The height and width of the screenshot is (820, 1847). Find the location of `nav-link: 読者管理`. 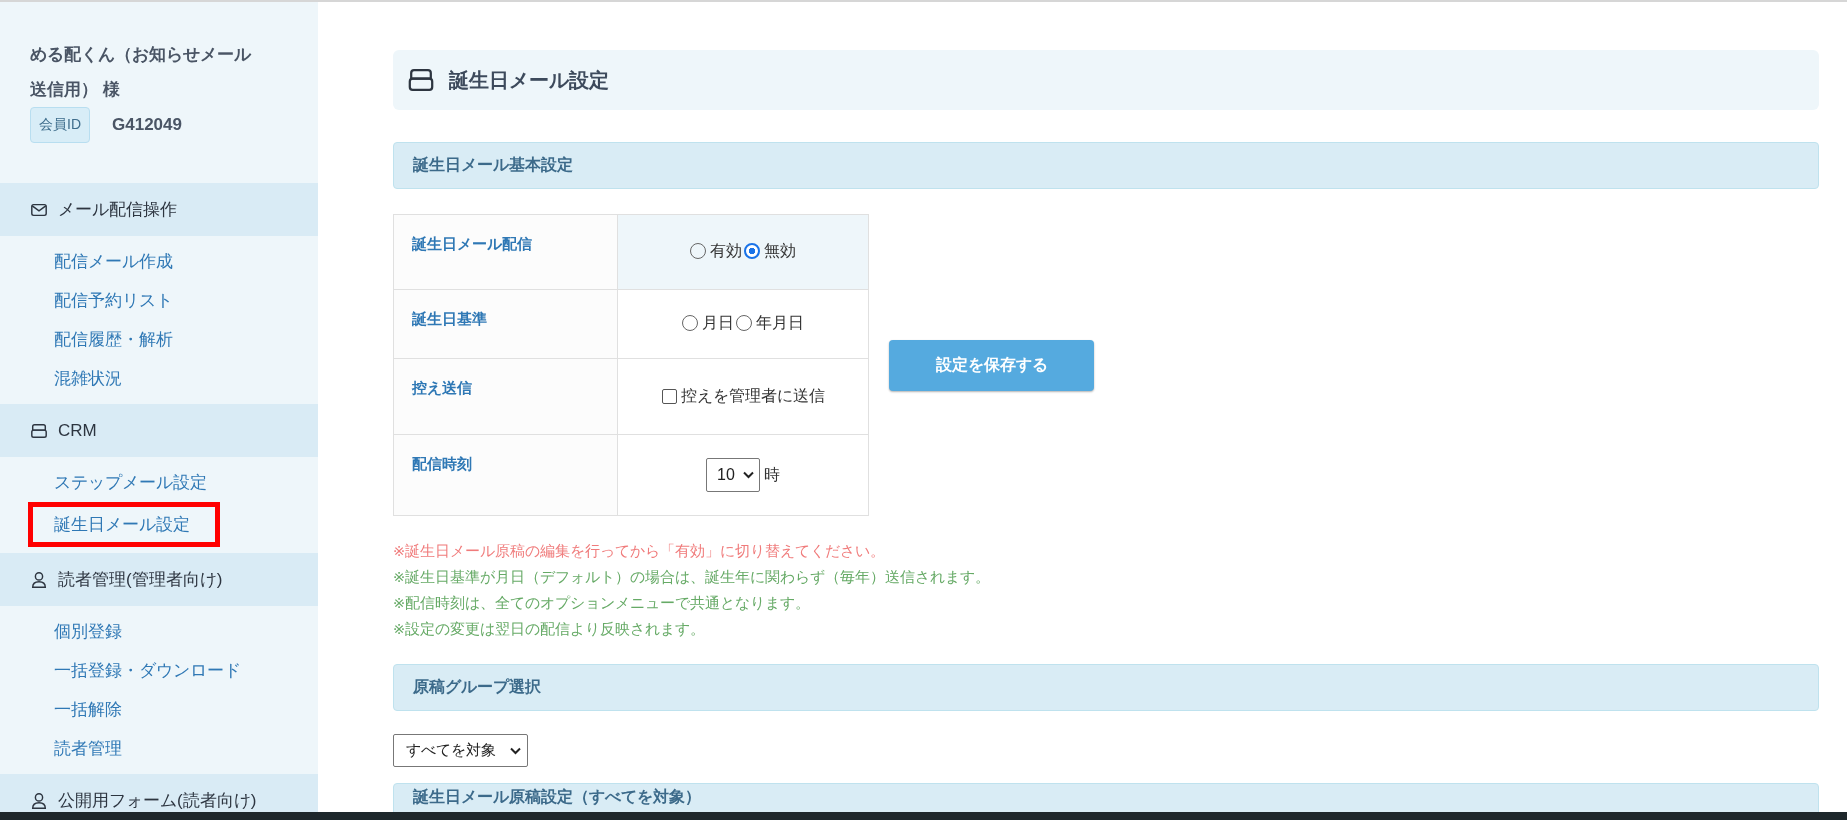

nav-link: 読者管理 is located at coordinates (88, 748).